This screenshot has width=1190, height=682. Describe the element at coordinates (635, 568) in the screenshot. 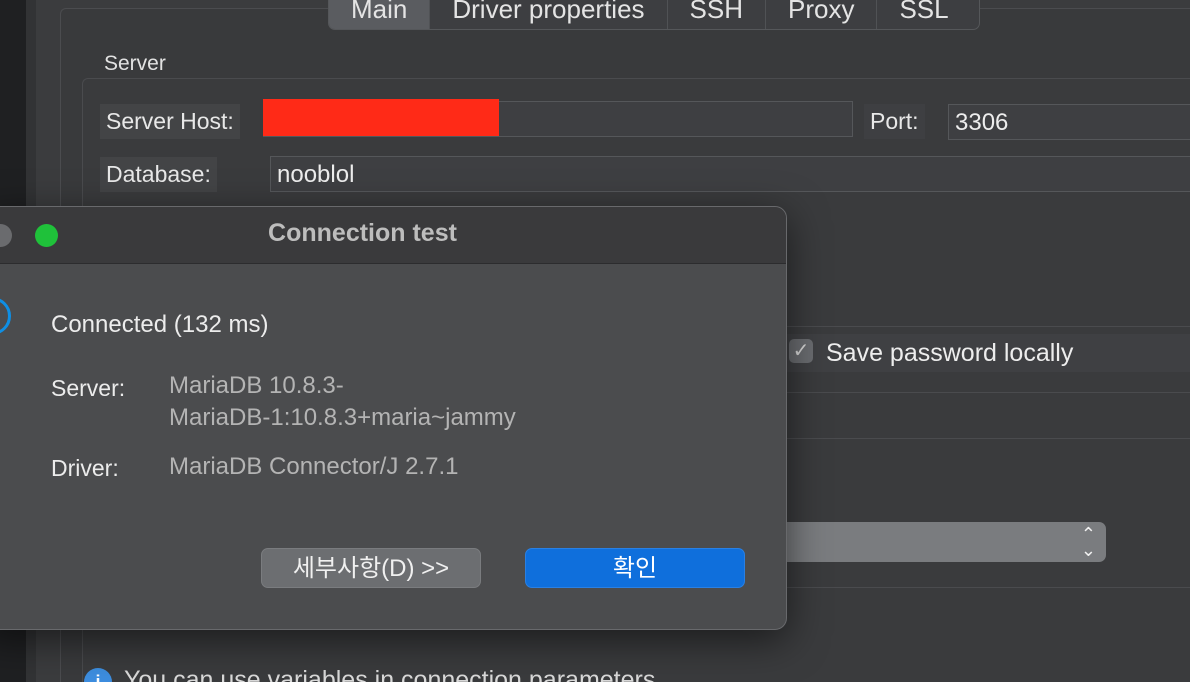

I see `ok-button: 확인` at that location.